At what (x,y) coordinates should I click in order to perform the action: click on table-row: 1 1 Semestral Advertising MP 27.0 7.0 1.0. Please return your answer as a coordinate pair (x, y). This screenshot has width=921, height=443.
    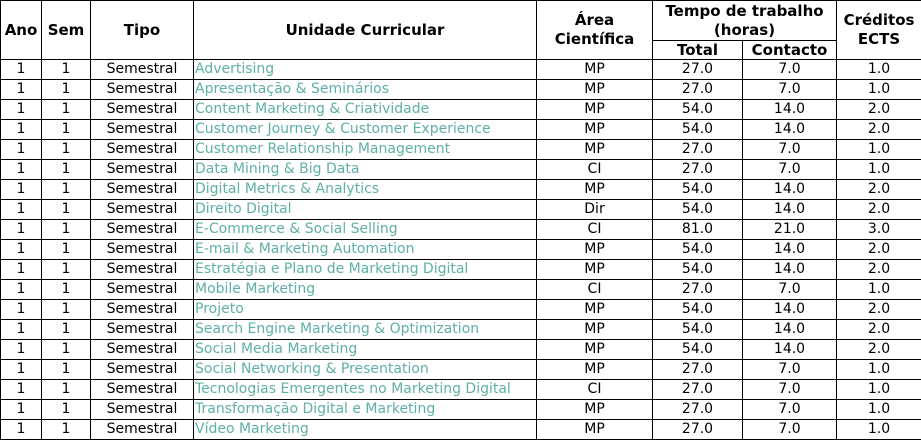
    Looking at the image, I should click on (460, 69).